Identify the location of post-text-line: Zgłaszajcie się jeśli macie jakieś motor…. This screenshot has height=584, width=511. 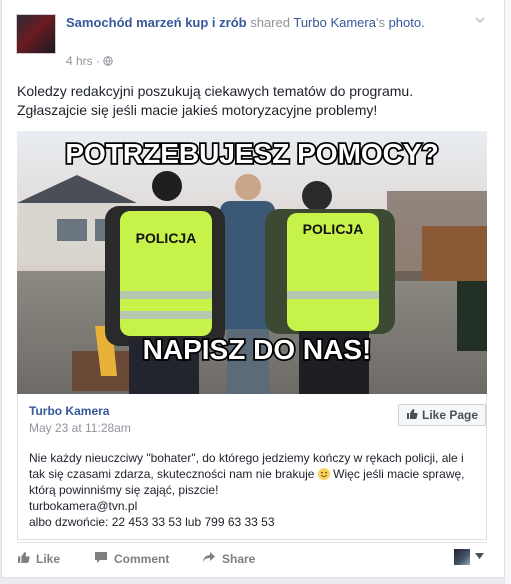
(197, 110).